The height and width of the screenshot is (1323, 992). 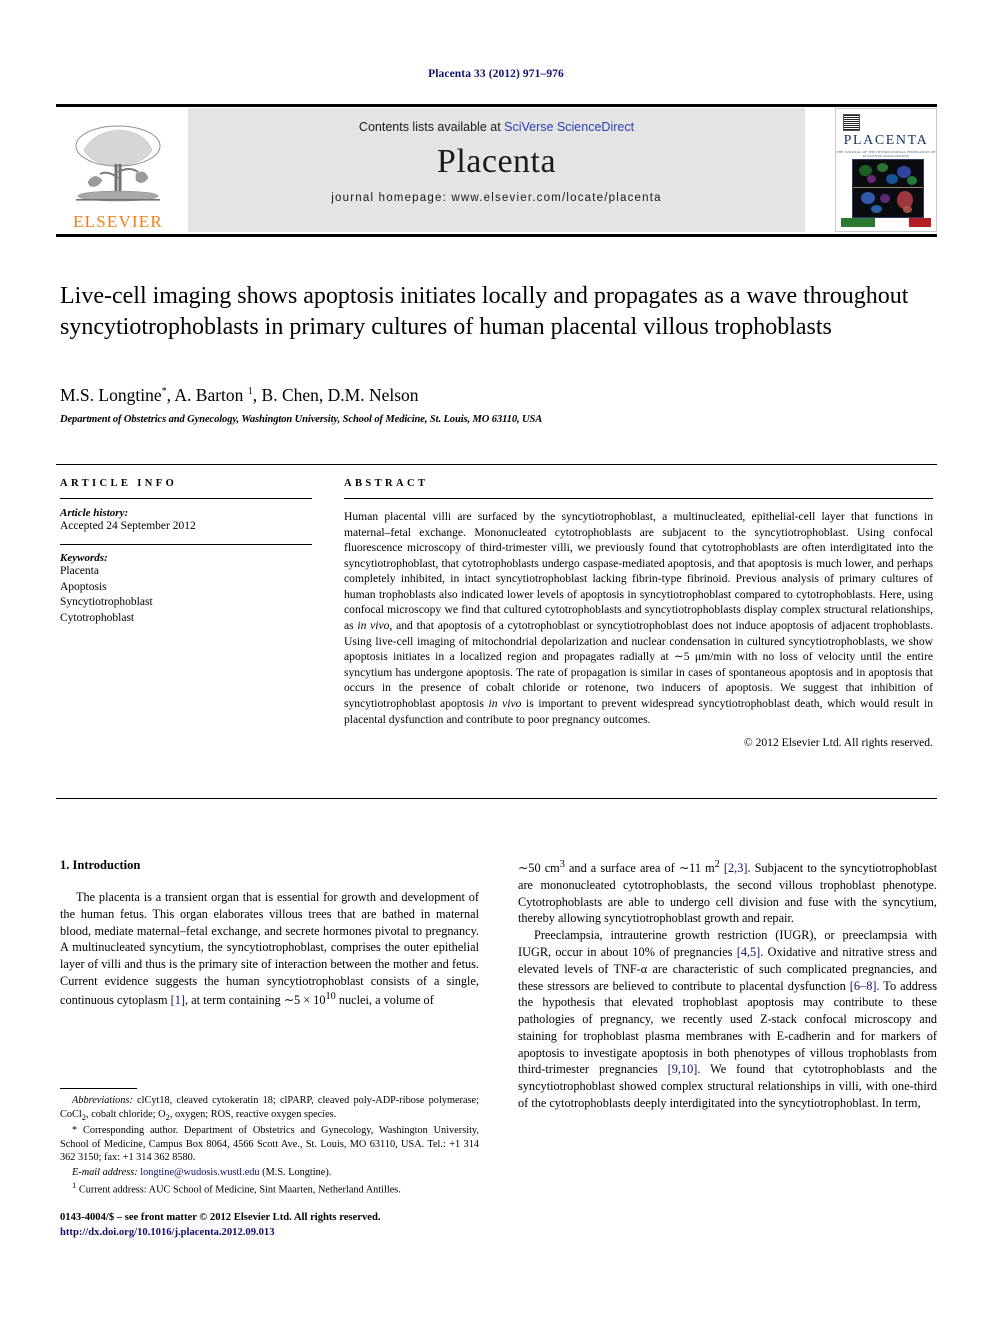 What do you see at coordinates (638, 498) in the screenshot?
I see `abstract-rule` at bounding box center [638, 498].